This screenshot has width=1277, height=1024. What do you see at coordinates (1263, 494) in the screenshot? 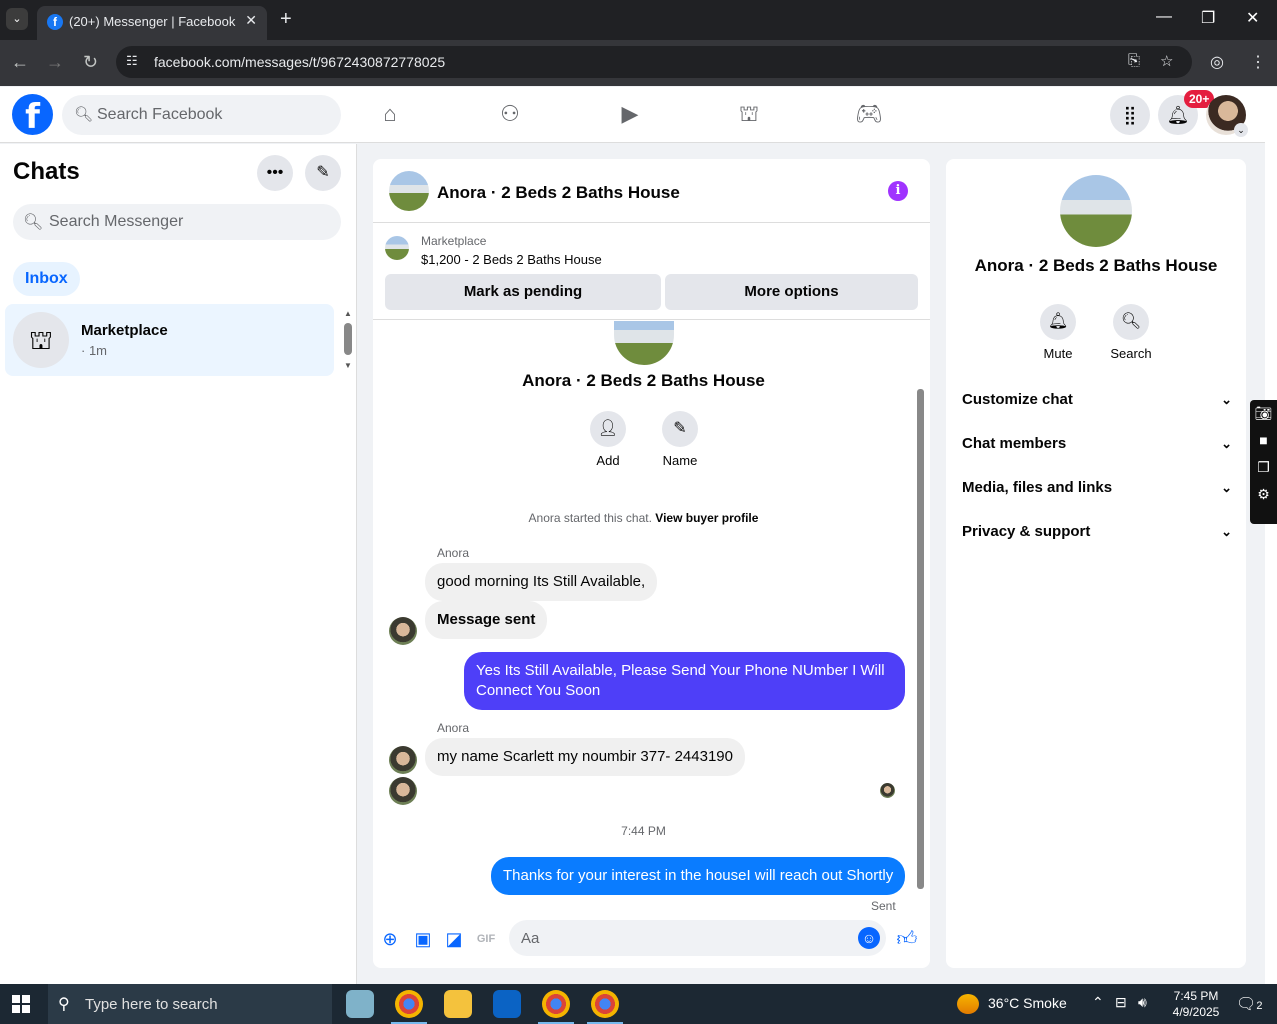
I see `settings-gear-icon: ⚙` at bounding box center [1263, 494].